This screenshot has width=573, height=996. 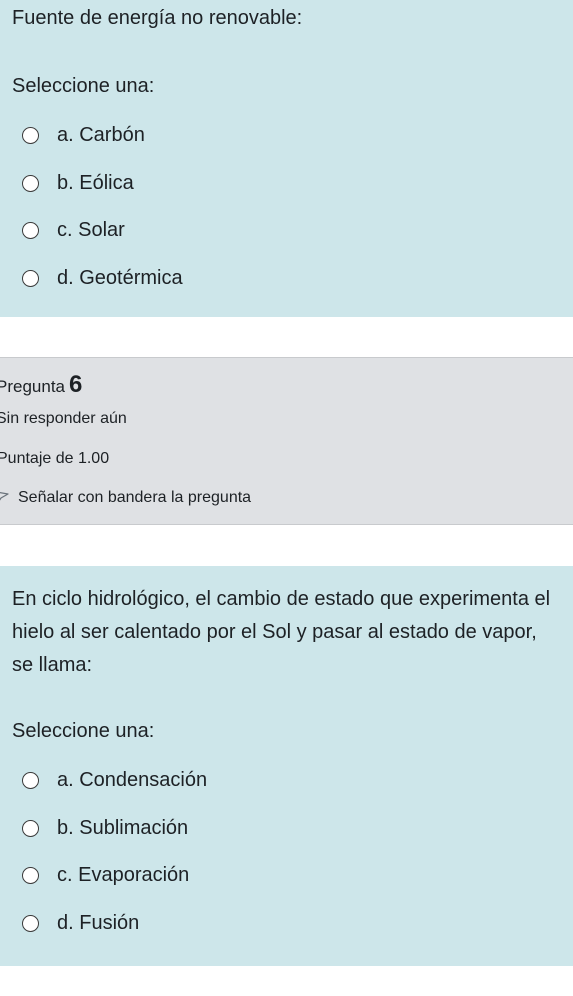 I want to click on answer-label: d. Geotérmica, so click(x=120, y=278).